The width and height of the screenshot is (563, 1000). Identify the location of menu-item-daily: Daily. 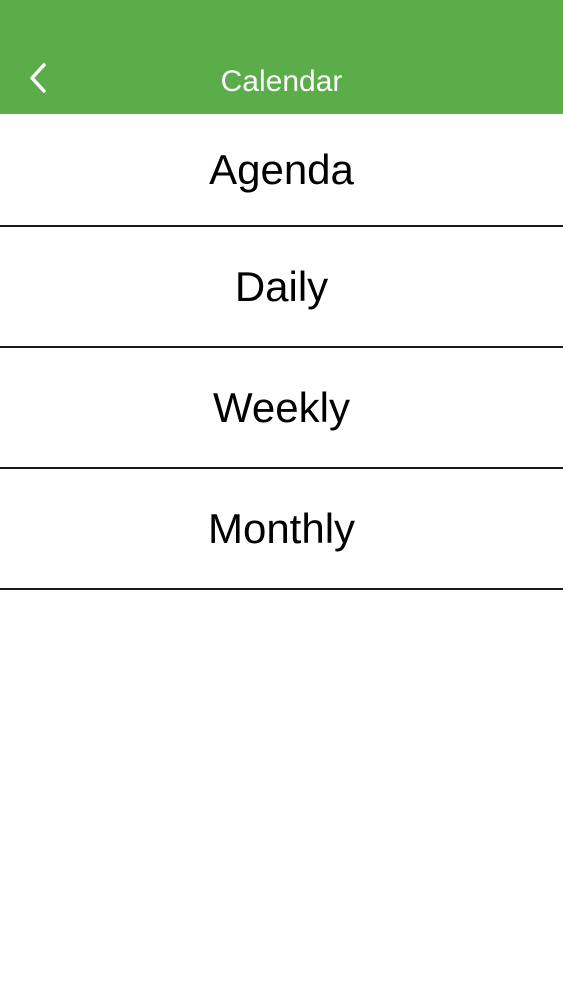
(281, 287).